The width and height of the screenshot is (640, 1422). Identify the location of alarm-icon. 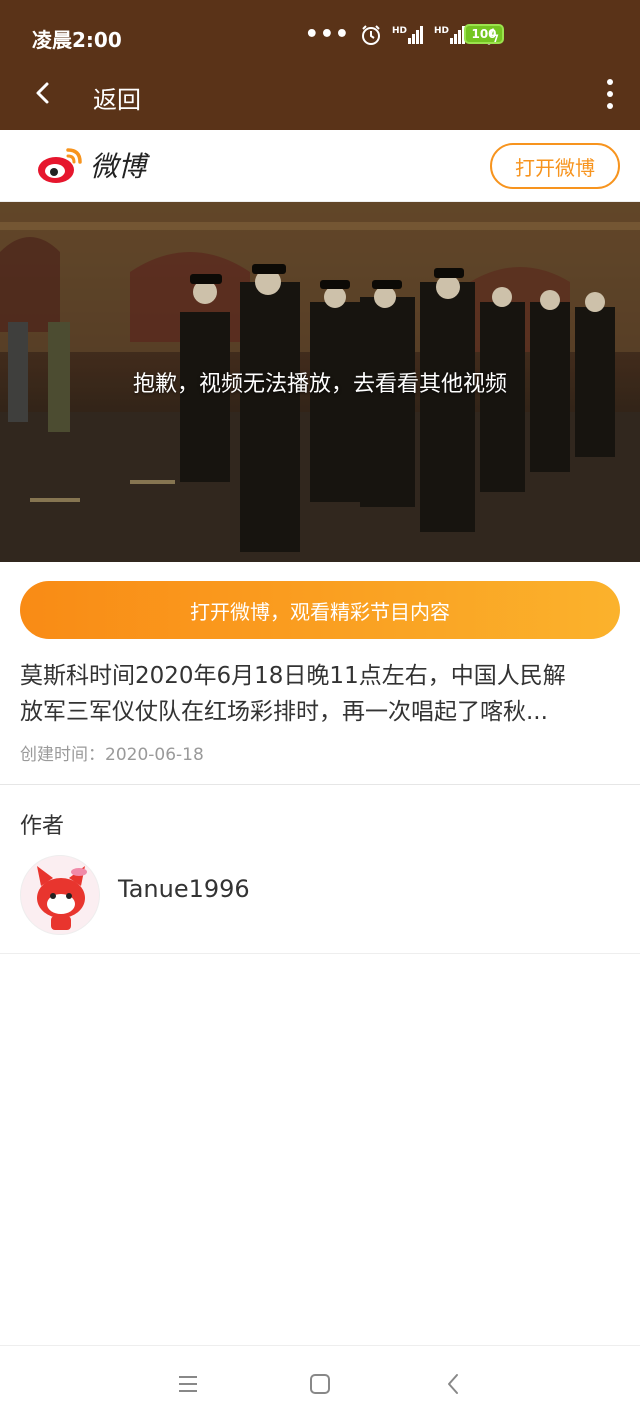
(370, 35).